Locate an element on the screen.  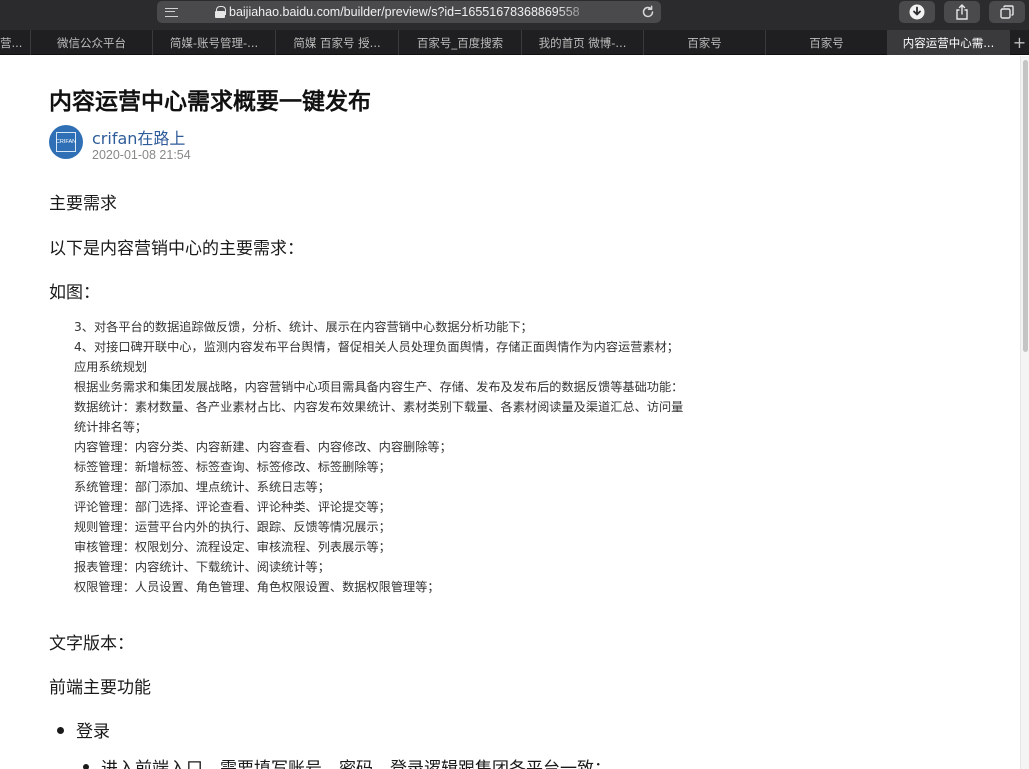
figure-line: 报表管理：内容统计、下载统计、阅读统计等； is located at coordinates (202, 567).